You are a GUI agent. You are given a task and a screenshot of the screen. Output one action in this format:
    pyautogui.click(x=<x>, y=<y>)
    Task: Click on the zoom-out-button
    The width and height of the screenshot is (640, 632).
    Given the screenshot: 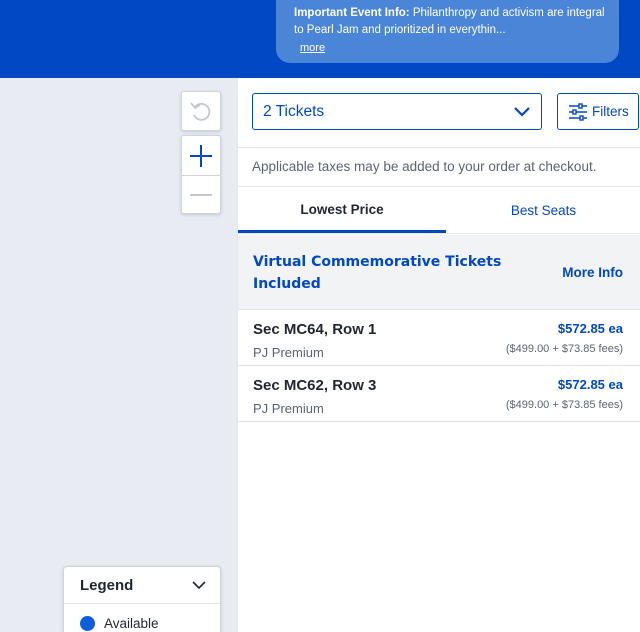 What is the action you would take?
    pyautogui.click(x=201, y=194)
    